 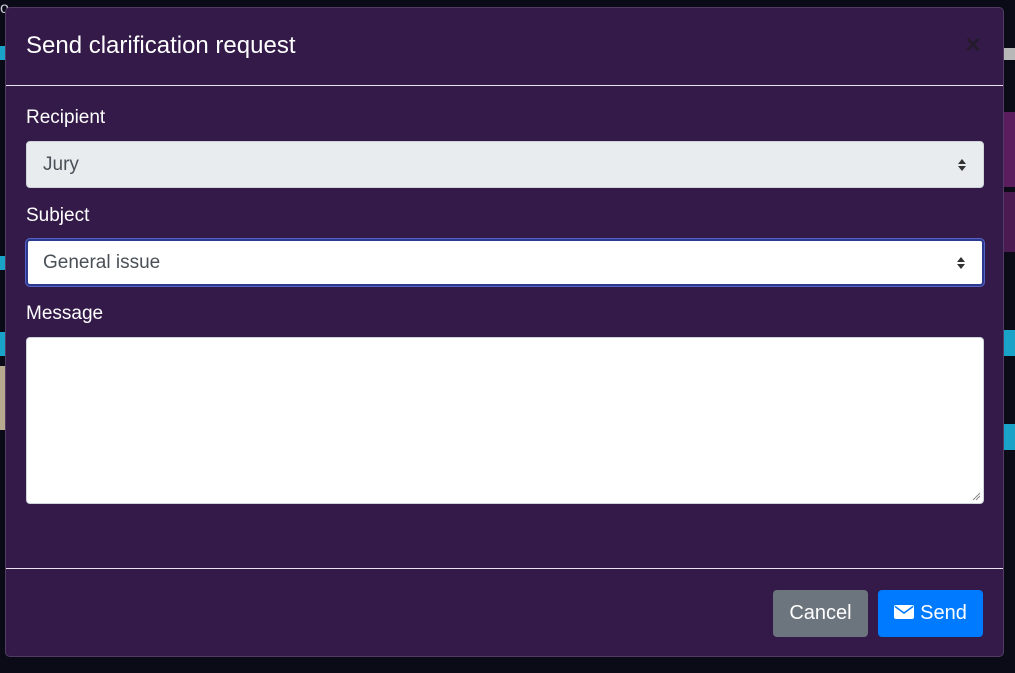 I want to click on cancel-label: Cancel, so click(x=820, y=613).